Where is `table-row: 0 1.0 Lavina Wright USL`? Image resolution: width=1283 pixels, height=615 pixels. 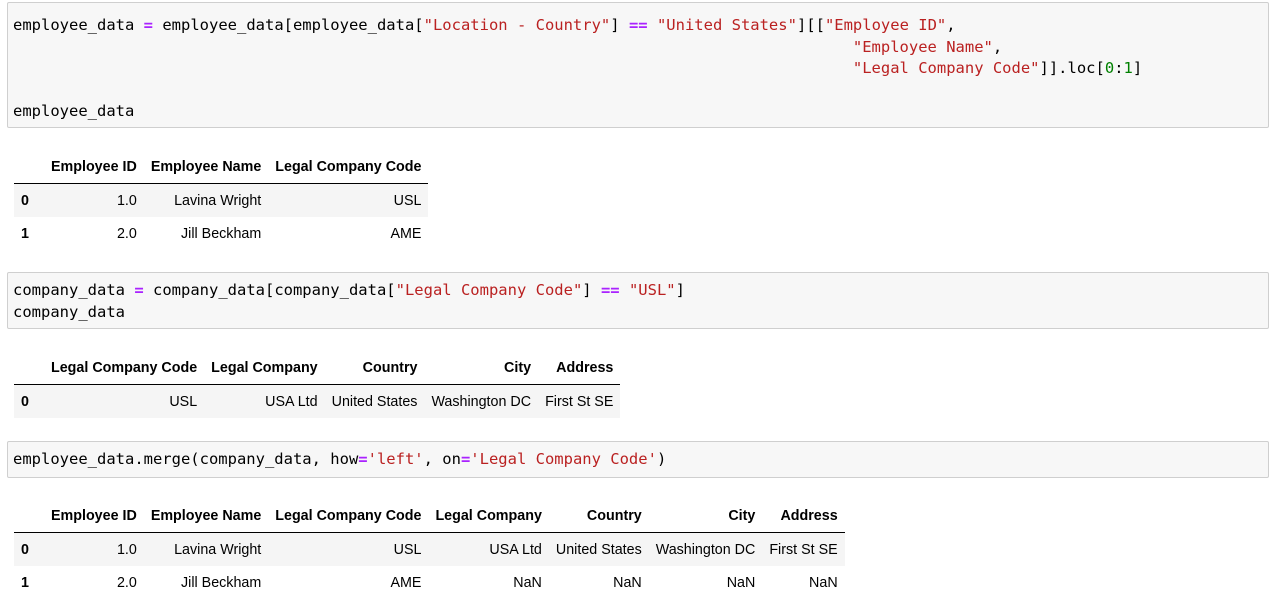
table-row: 0 1.0 Lavina Wright USL is located at coordinates (221, 200).